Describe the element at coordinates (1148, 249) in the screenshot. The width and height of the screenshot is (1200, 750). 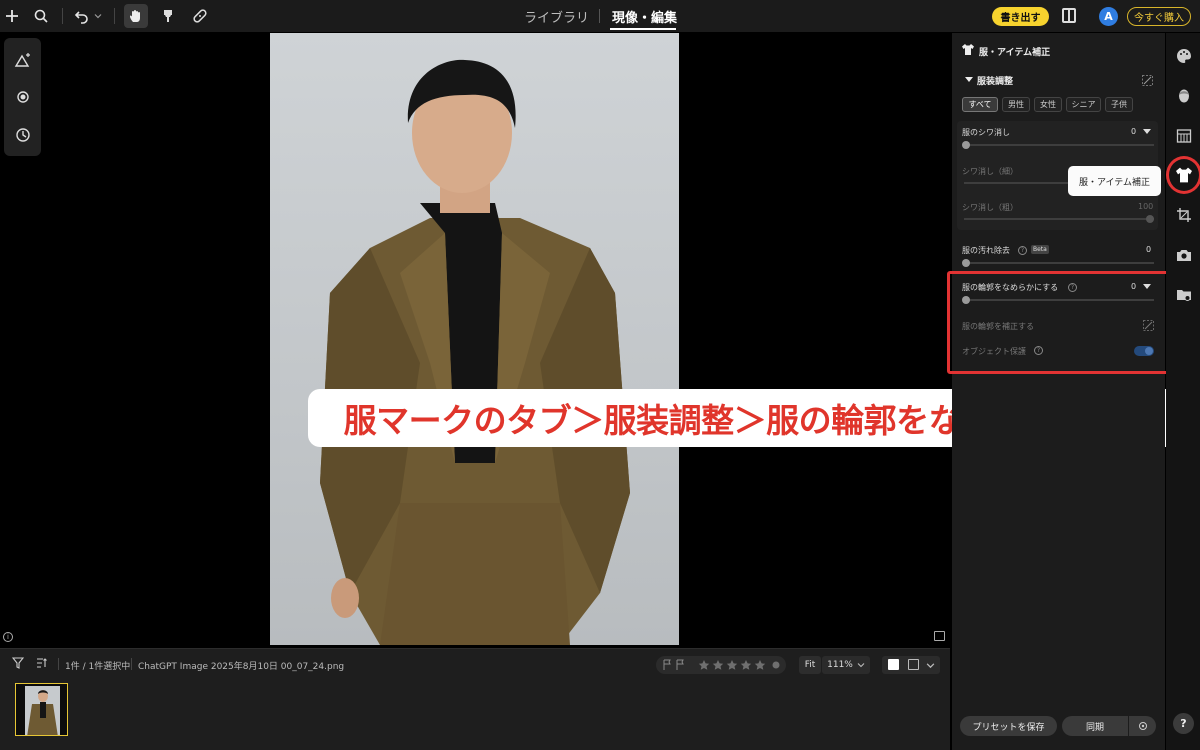
I see `stain-removal-value: 0` at that location.